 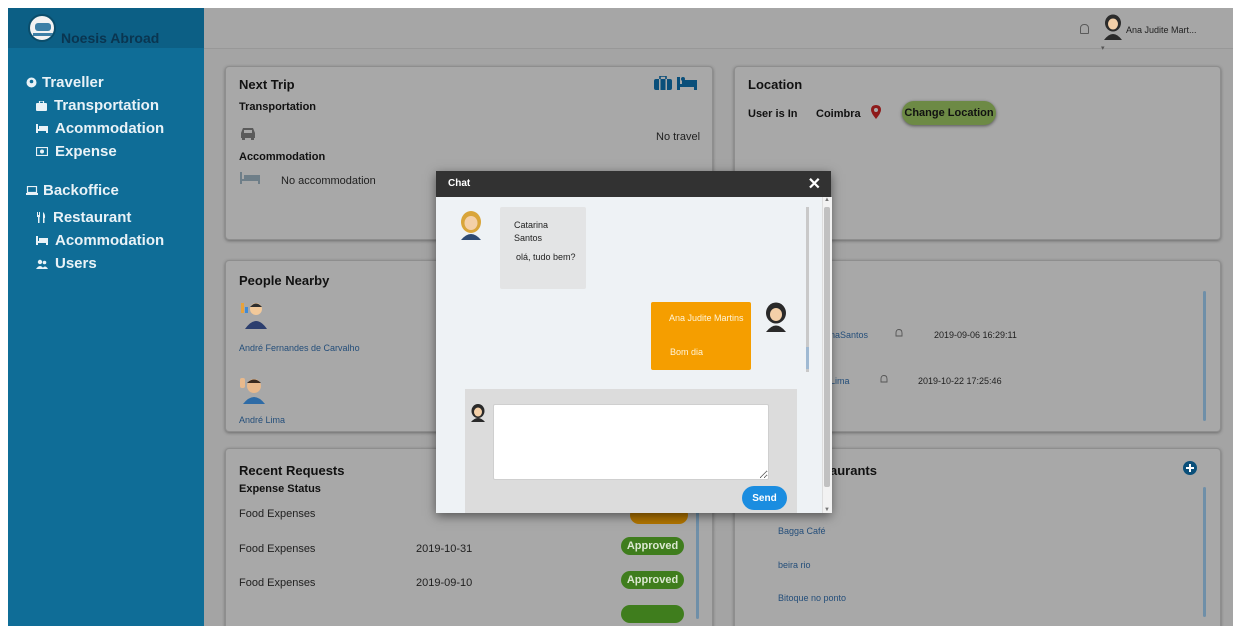 I want to click on chat-scrollbar: ▲ ▼, so click(x=827, y=355).